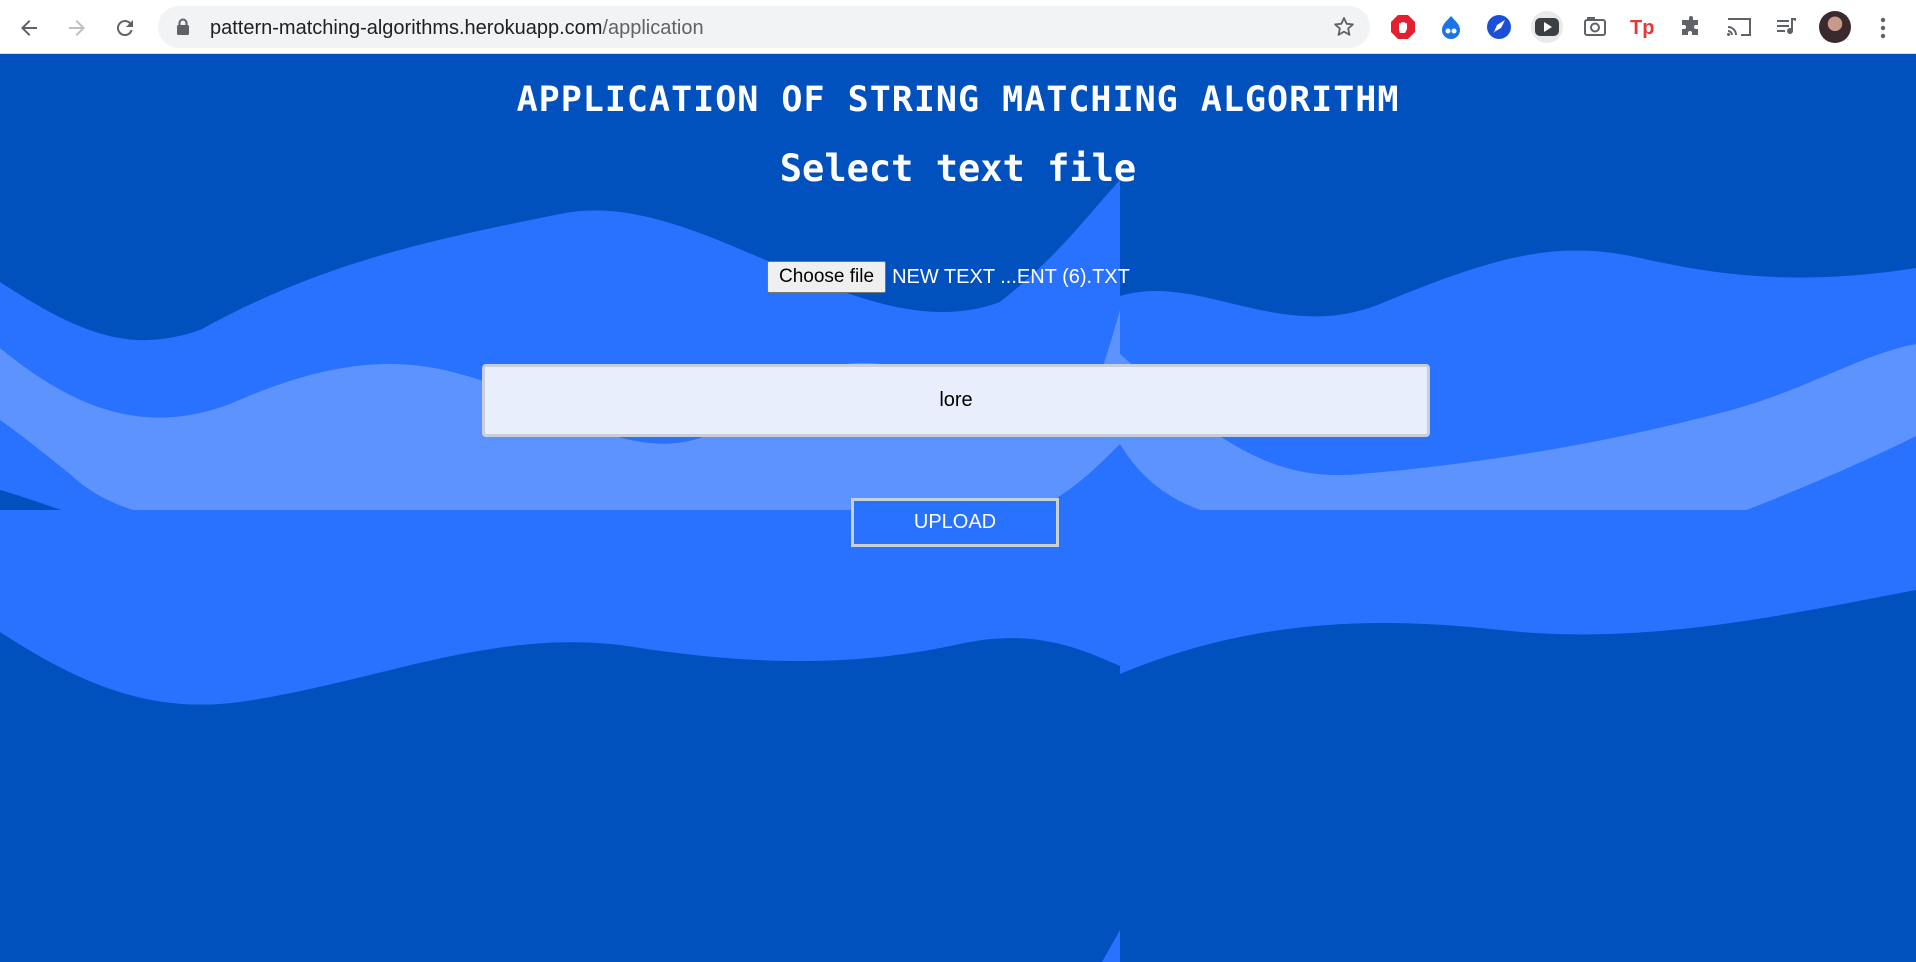  What do you see at coordinates (77, 28) in the screenshot?
I see `forward-icon` at bounding box center [77, 28].